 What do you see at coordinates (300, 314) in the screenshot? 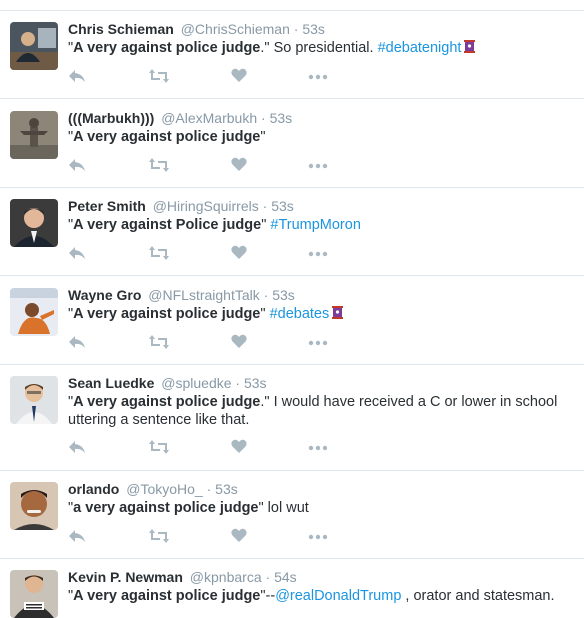
I see `hashtag-link: #debates` at bounding box center [300, 314].